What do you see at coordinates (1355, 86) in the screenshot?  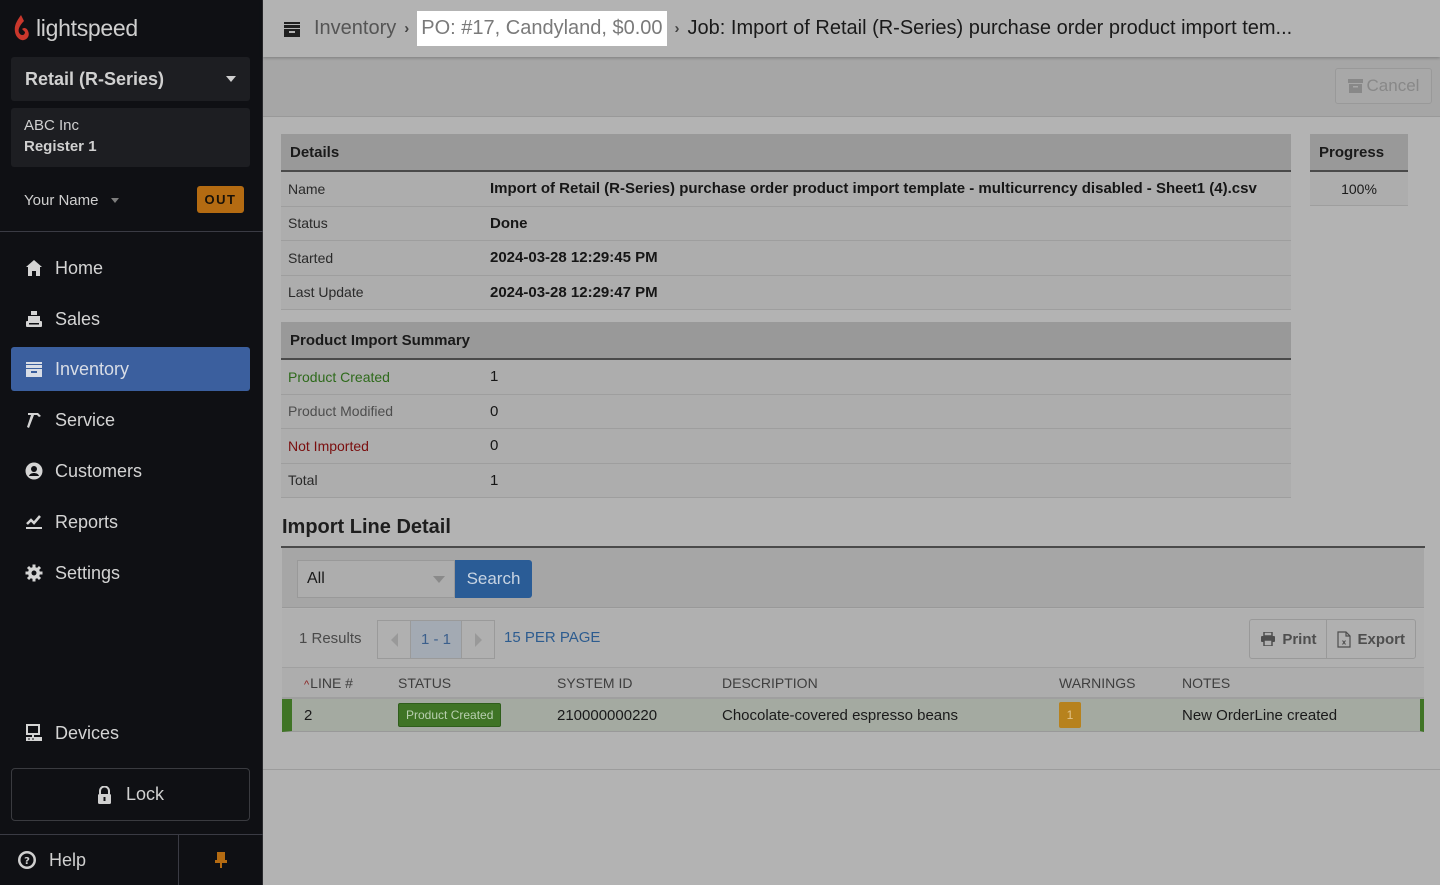 I see `archive-icon` at bounding box center [1355, 86].